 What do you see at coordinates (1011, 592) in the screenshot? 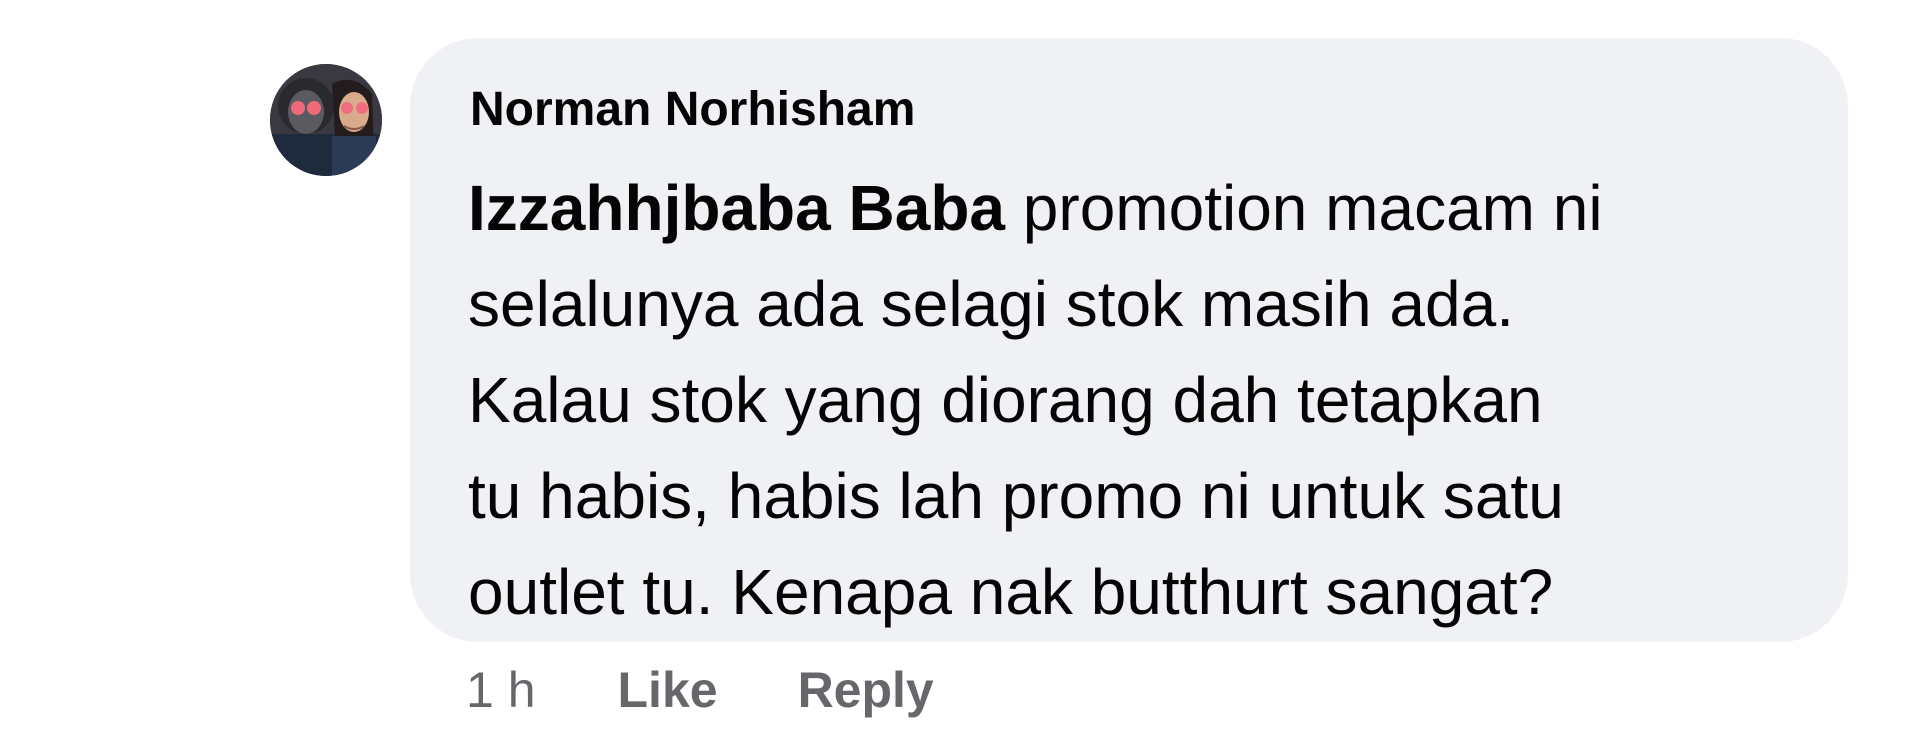
I see `comment-line-5: outlet tu. Kenapa nak butthurt sangat?` at bounding box center [1011, 592].